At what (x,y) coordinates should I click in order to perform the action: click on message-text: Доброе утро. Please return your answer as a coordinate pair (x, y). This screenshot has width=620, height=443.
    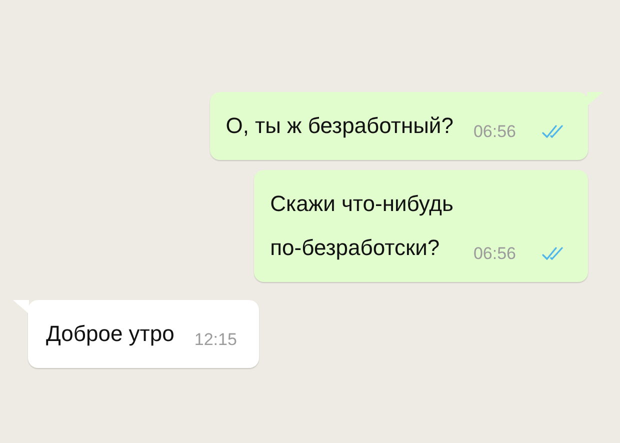
    Looking at the image, I should click on (110, 334).